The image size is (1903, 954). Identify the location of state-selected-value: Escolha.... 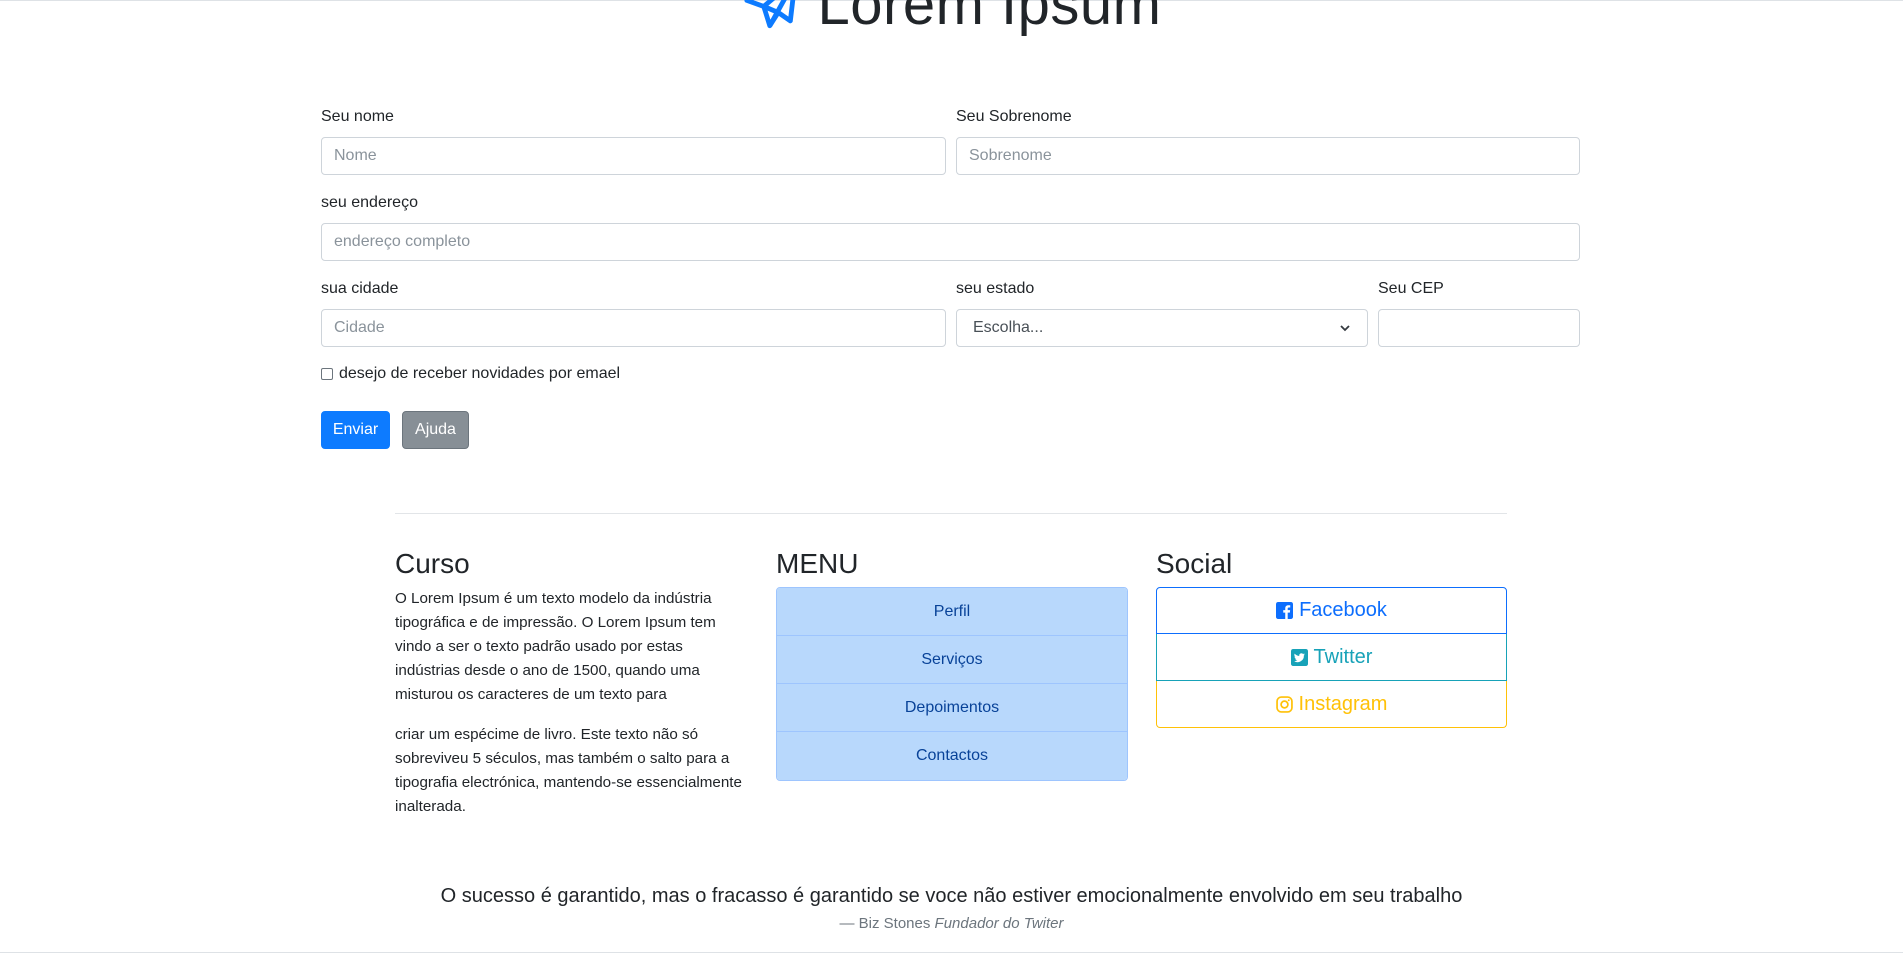
(1008, 327).